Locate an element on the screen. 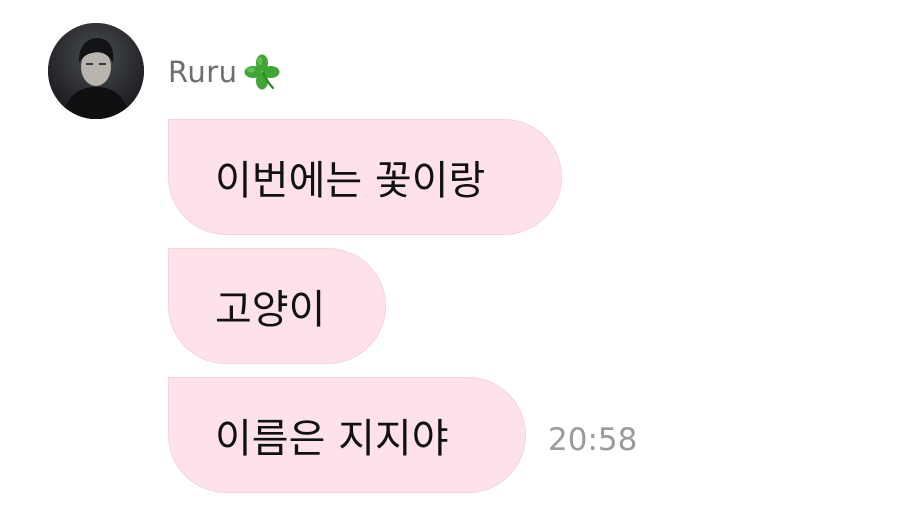 Image resolution: width=921 pixels, height=518 pixels. sender-name: Ruru is located at coordinates (203, 72).